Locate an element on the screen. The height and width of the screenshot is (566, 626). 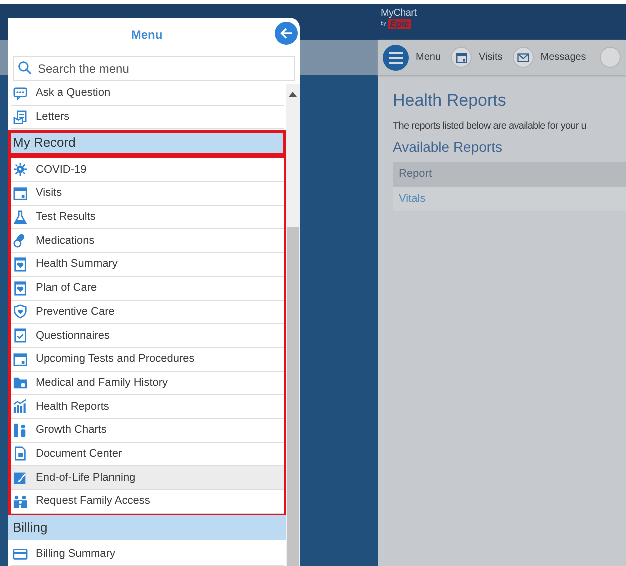
bar-chart-icon is located at coordinates (20, 406).